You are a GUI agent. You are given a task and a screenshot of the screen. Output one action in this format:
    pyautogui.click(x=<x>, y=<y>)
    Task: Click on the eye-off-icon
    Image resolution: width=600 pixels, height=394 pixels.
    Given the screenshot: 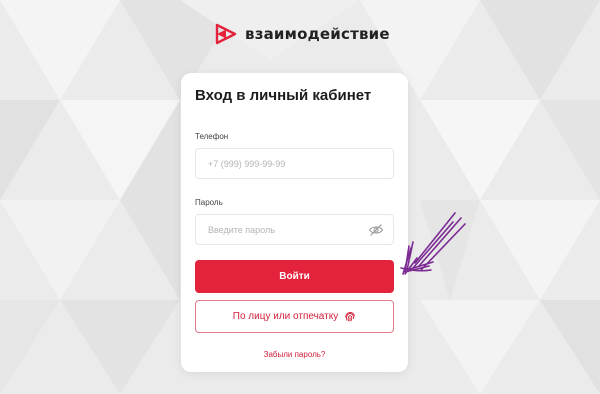 What is the action you would take?
    pyautogui.click(x=376, y=230)
    